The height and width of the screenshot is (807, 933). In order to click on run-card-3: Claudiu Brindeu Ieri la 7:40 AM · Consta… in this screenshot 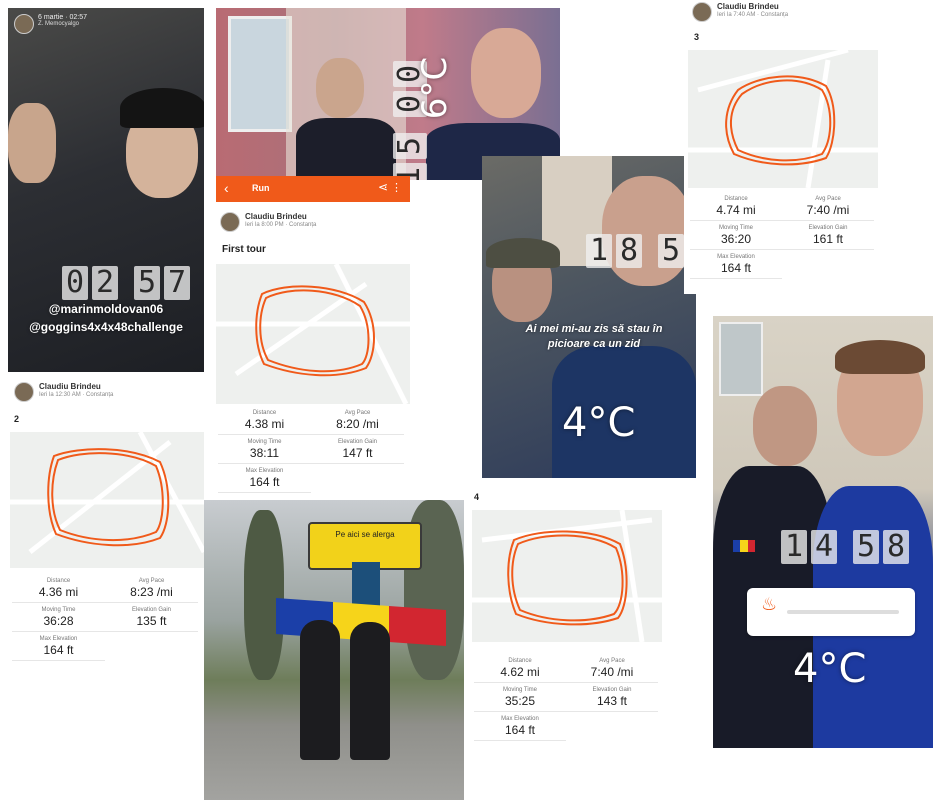, I will do `click(782, 147)`.